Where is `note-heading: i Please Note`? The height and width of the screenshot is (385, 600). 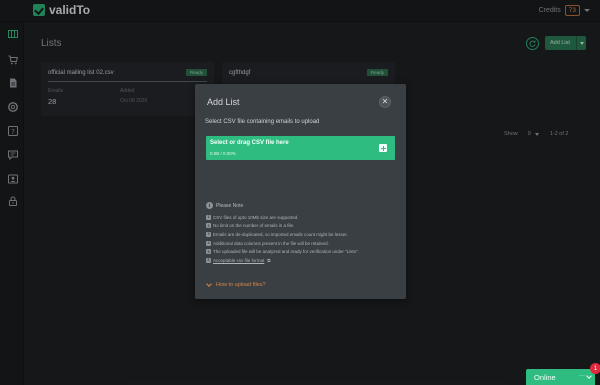
note-heading: i Please Note is located at coordinates (224, 205).